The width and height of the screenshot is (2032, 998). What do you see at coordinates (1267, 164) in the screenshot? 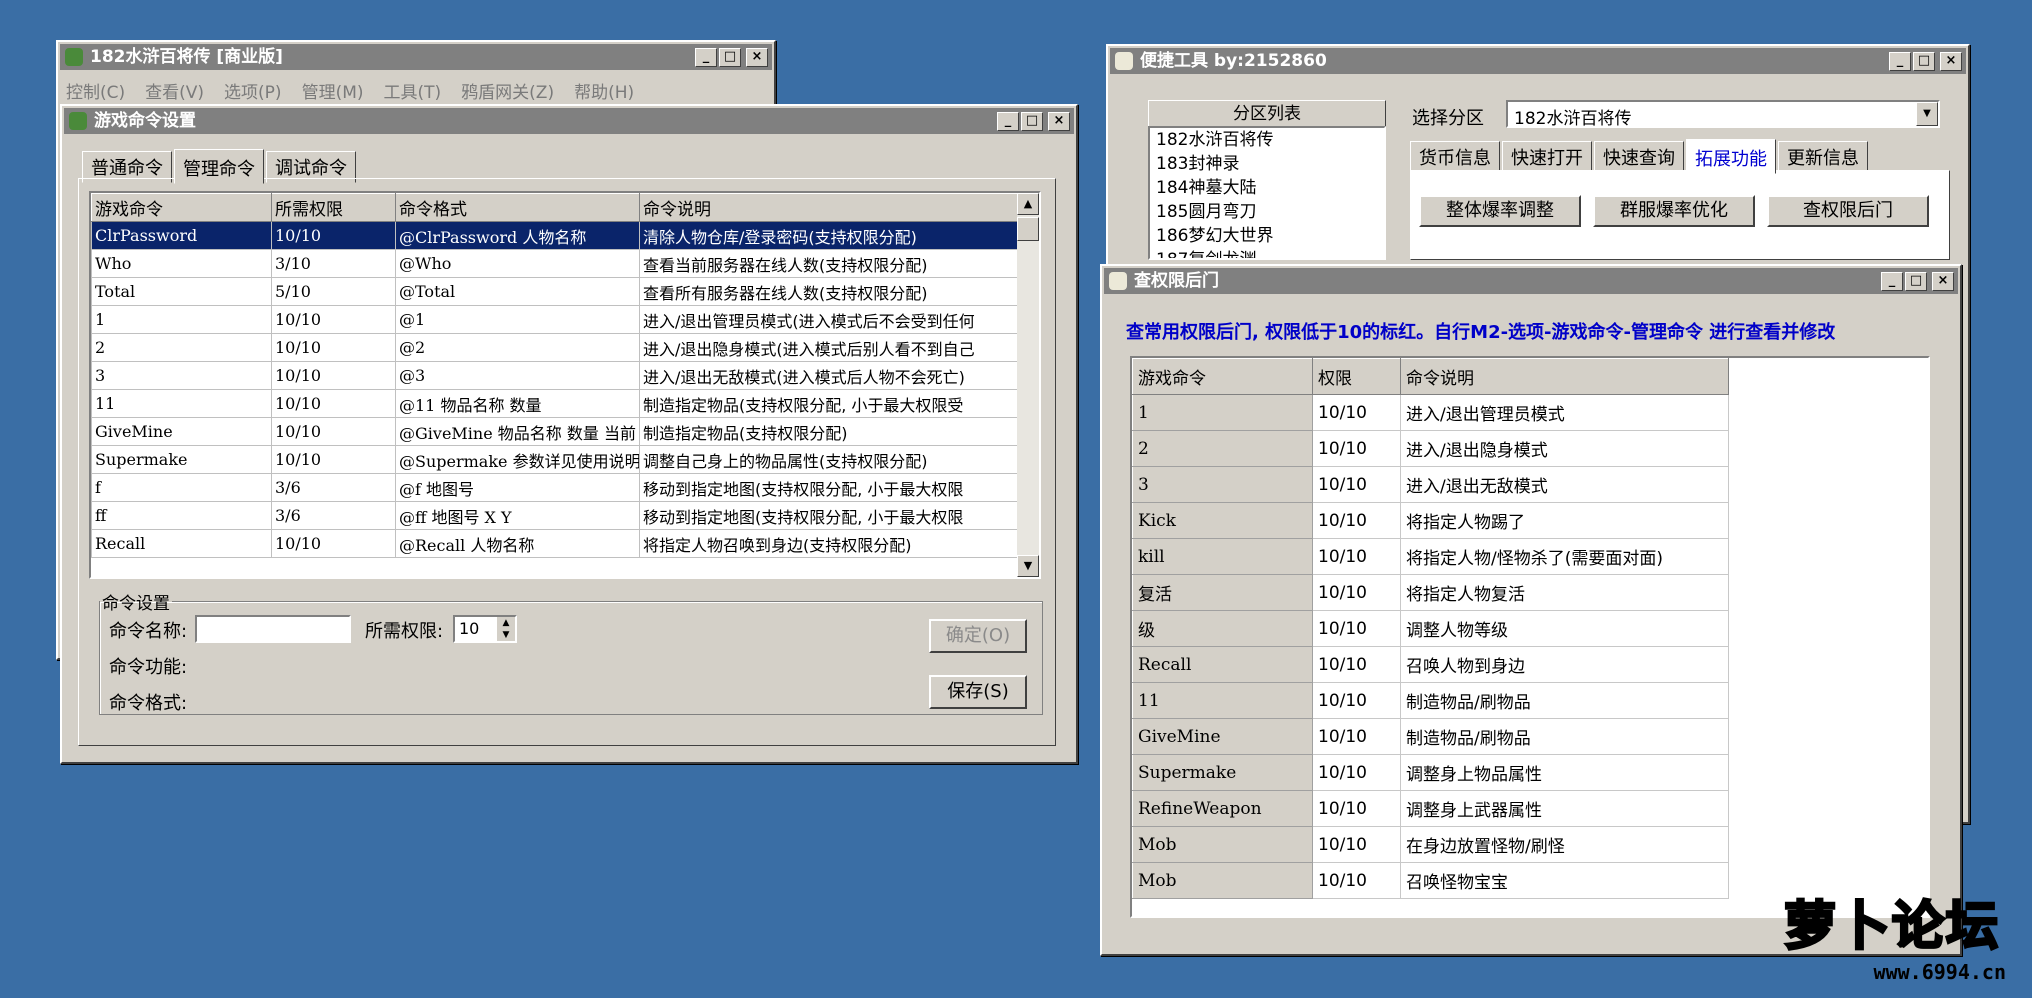
I see `list-item: 183封神录` at bounding box center [1267, 164].